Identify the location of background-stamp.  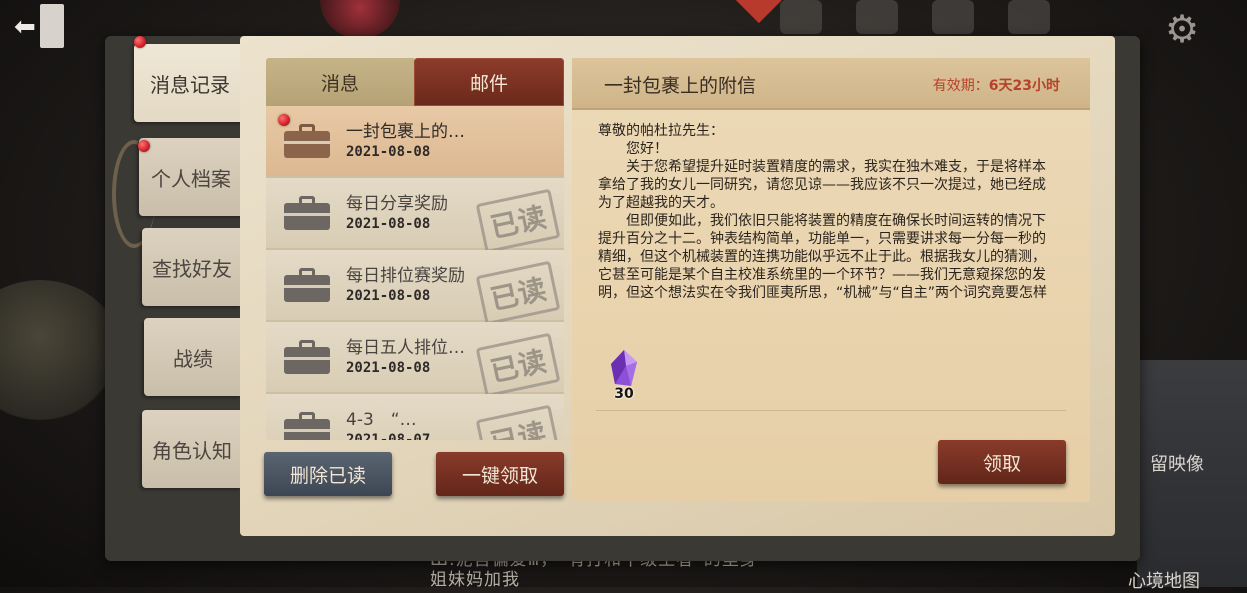
(747, 12).